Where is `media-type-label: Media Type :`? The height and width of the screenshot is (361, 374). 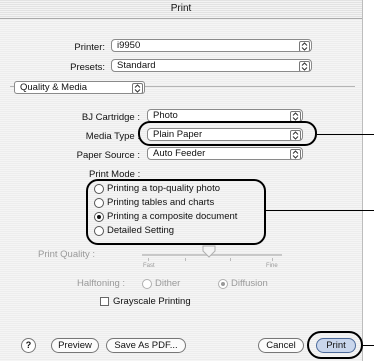 media-type-label: Media Type : is located at coordinates (112, 136).